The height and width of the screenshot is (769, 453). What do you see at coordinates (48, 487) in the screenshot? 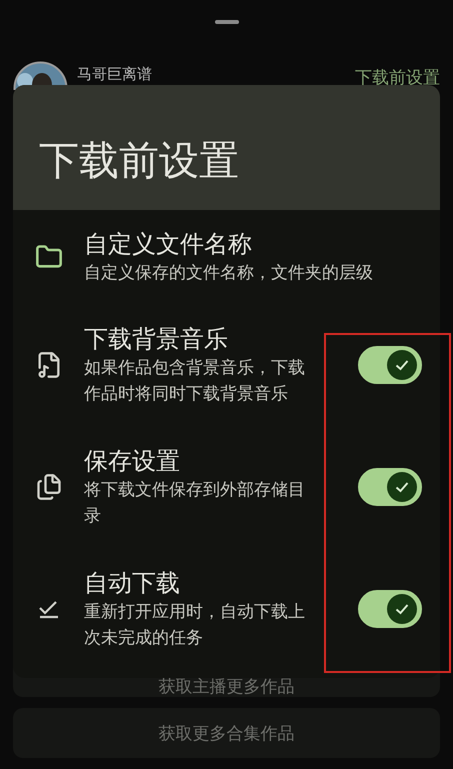
I see `files-icon` at bounding box center [48, 487].